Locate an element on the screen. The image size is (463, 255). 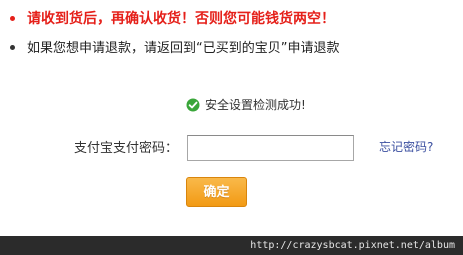
watermark-text: http://crazysbcat.pixnet.net/album is located at coordinates (352, 245).